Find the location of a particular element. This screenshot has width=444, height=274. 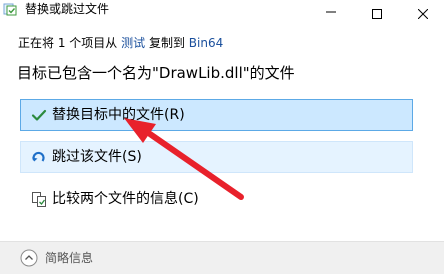

fewer-details-link: 简略信息 is located at coordinates (69, 258).